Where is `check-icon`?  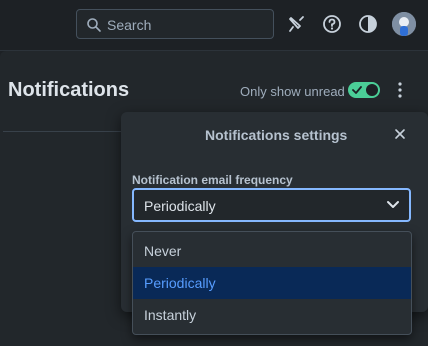 check-icon is located at coordinates (357, 90).